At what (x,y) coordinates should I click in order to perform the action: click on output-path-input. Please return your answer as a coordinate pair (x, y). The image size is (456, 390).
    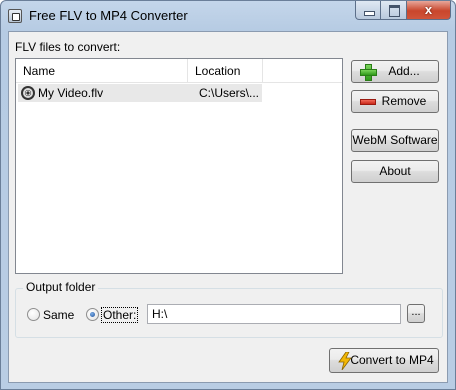
    Looking at the image, I should click on (274, 314).